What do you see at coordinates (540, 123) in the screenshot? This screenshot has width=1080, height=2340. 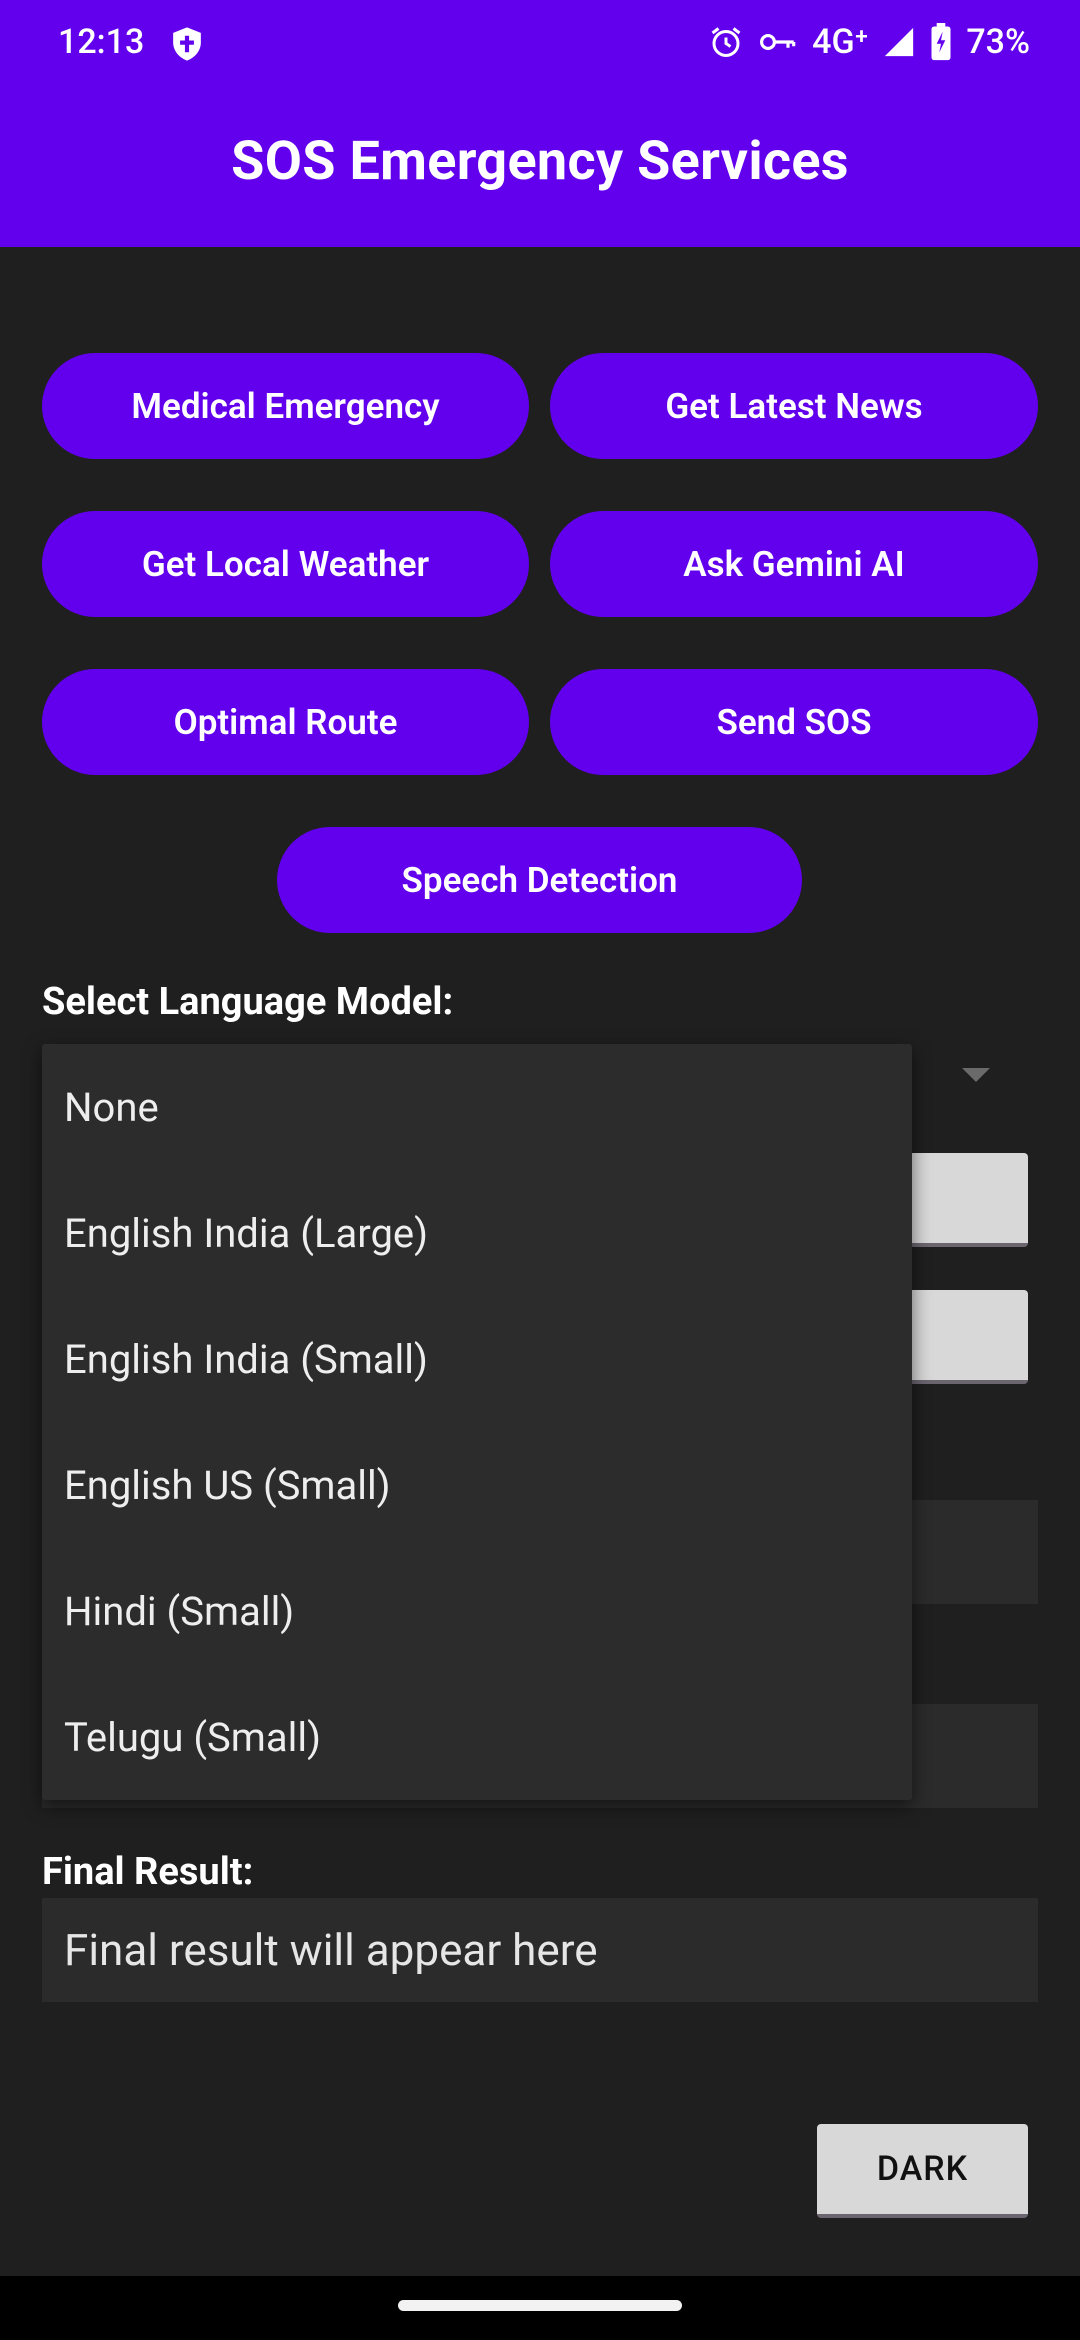 I see `app-header: 12:13 4G⁺ 73% SOS Emergency Services` at bounding box center [540, 123].